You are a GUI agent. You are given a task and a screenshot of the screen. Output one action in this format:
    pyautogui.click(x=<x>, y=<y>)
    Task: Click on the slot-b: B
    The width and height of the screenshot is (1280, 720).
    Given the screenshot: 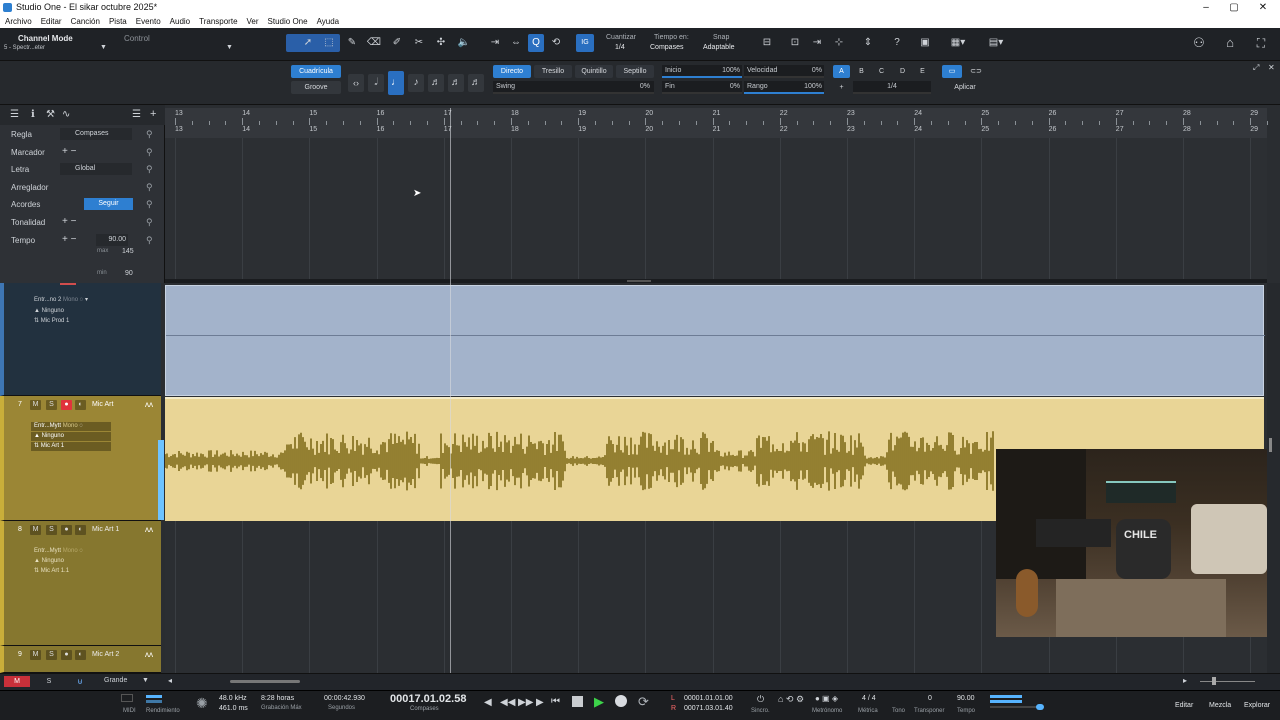 What is the action you would take?
    pyautogui.click(x=861, y=71)
    